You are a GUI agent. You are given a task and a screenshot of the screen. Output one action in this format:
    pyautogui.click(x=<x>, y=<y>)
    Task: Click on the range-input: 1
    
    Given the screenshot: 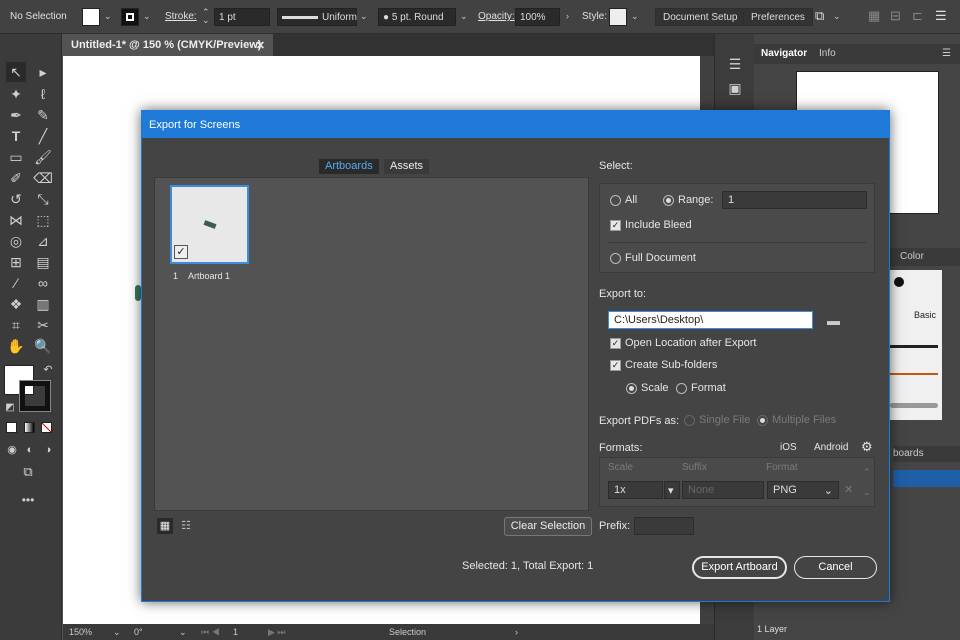 What is the action you would take?
    pyautogui.click(x=794, y=200)
    